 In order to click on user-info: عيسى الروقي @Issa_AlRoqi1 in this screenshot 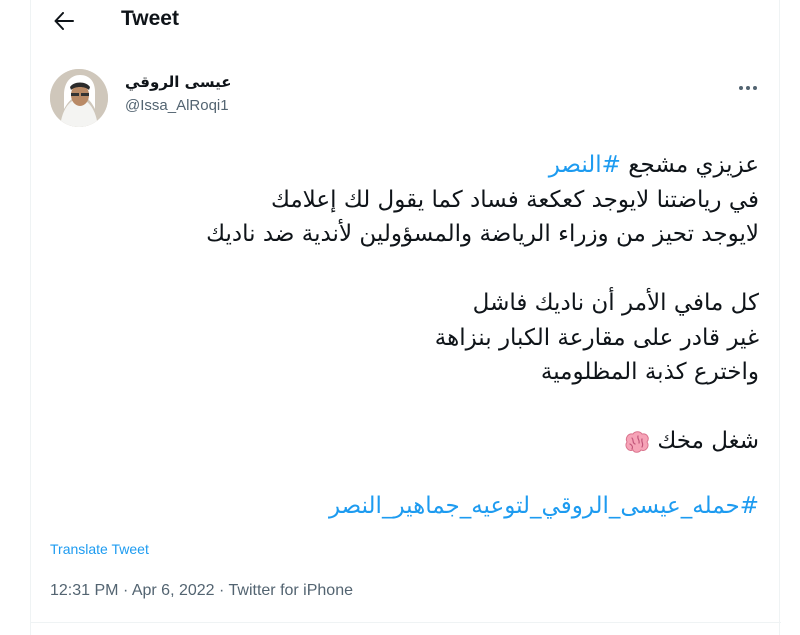, I will do `click(178, 93)`.